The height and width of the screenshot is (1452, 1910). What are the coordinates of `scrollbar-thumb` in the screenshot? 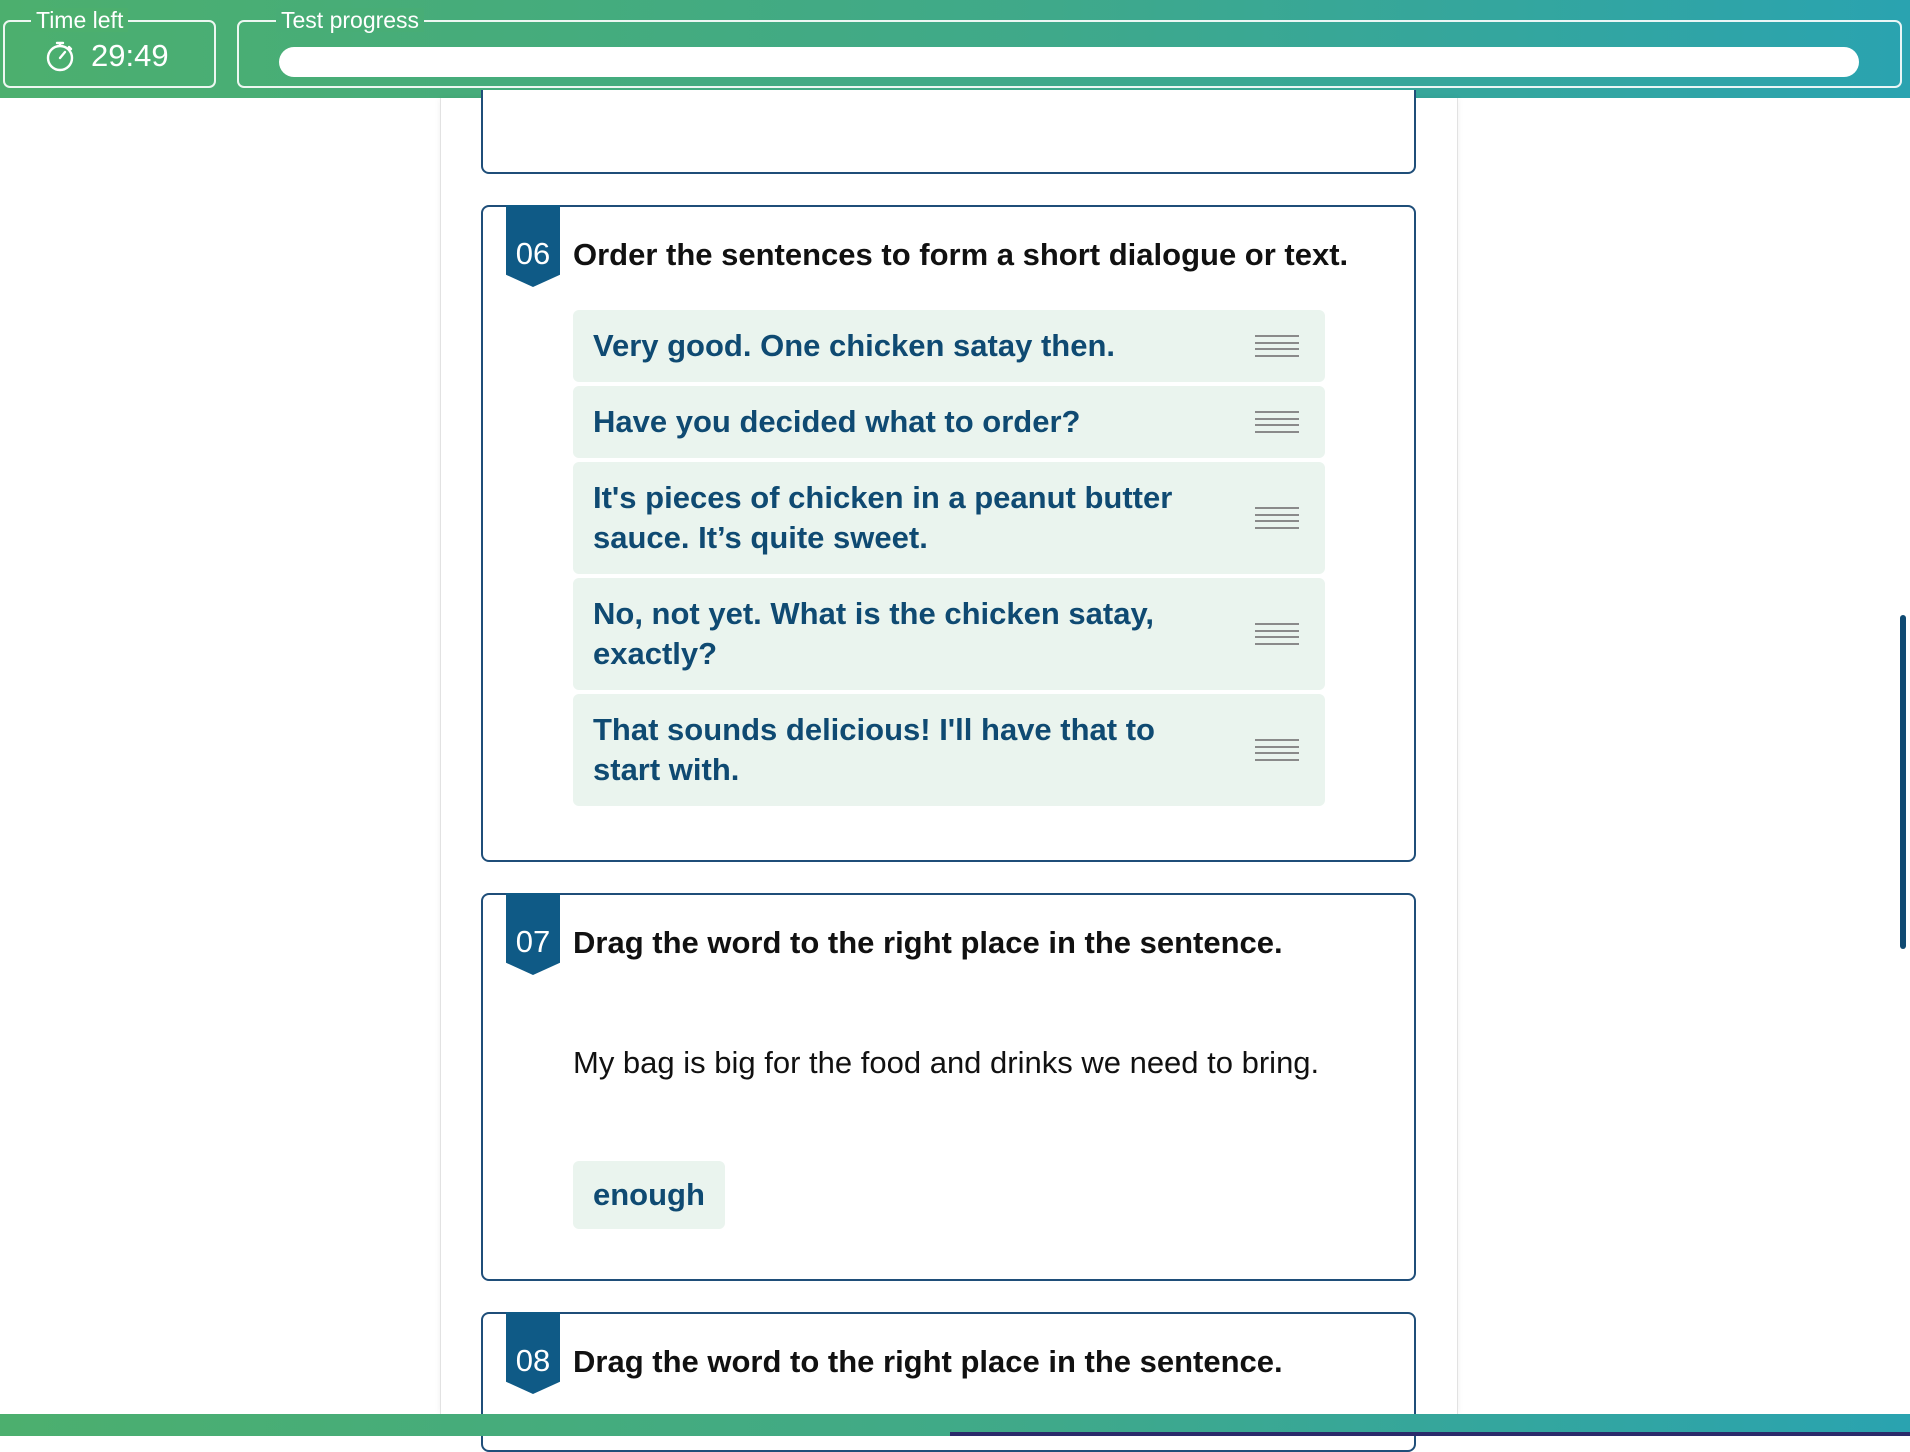 It's located at (1903, 782).